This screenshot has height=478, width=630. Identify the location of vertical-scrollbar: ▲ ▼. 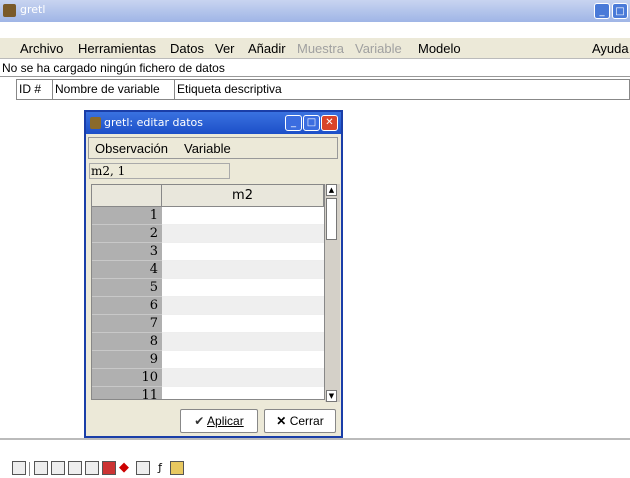
(332, 293).